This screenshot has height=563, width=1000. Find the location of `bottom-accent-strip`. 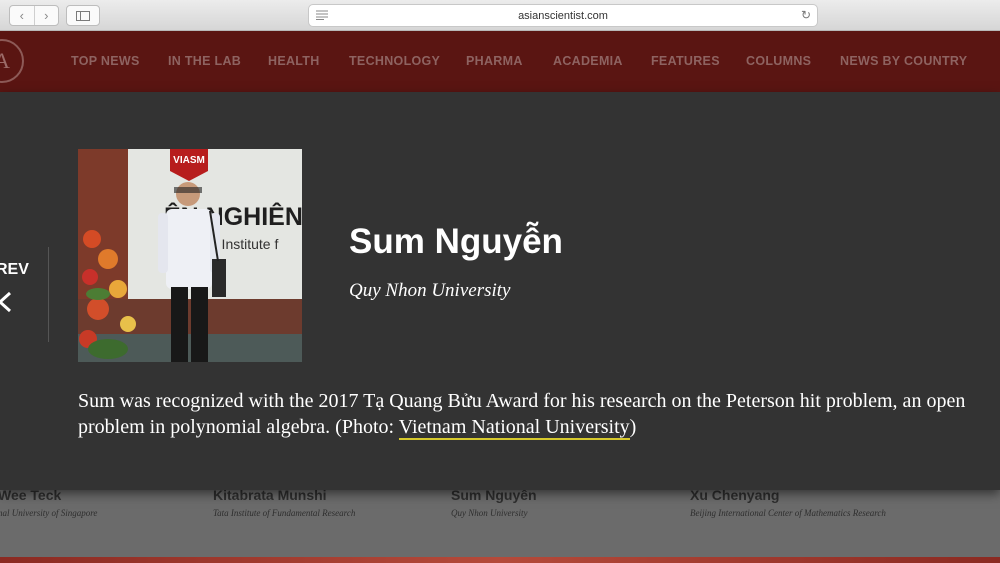

bottom-accent-strip is located at coordinates (500, 560).